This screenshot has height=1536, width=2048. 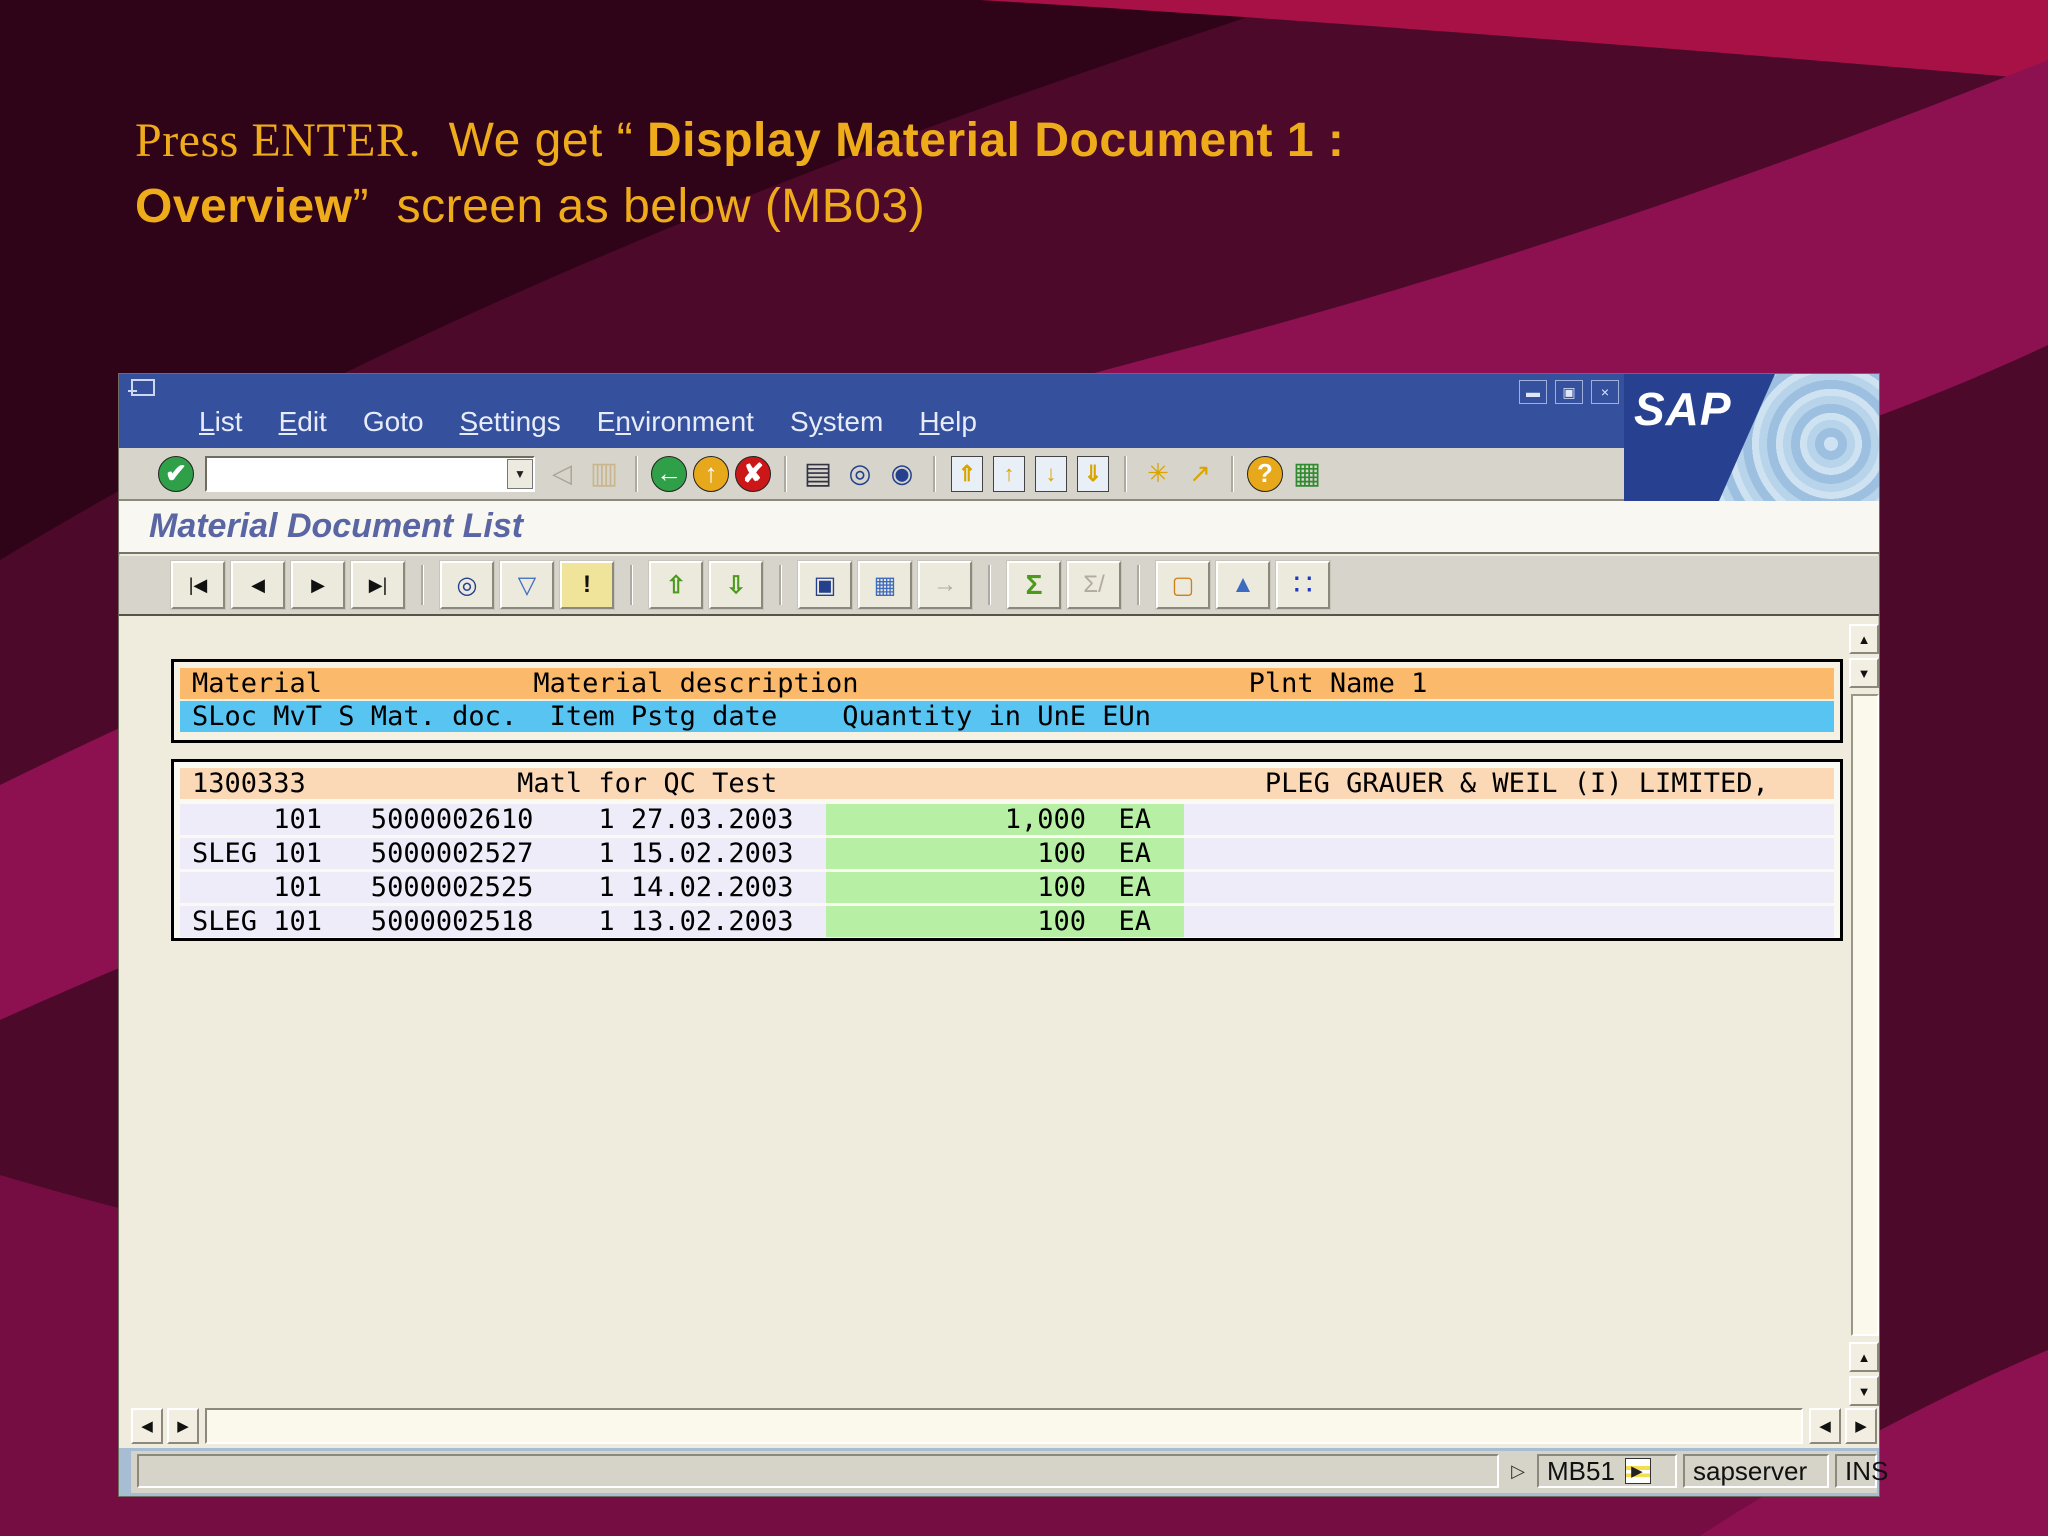 I want to click on slide-title-regular2: ” screen as below (MB03), so click(x=639, y=206).